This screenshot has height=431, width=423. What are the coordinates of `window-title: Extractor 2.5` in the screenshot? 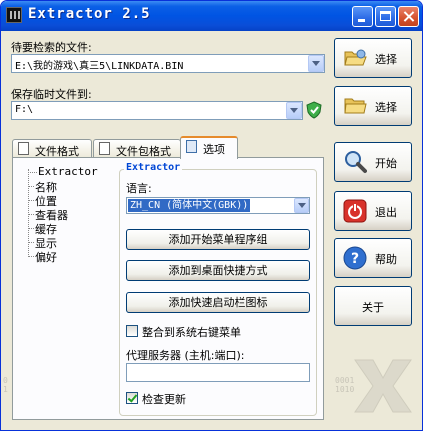 It's located at (89, 14).